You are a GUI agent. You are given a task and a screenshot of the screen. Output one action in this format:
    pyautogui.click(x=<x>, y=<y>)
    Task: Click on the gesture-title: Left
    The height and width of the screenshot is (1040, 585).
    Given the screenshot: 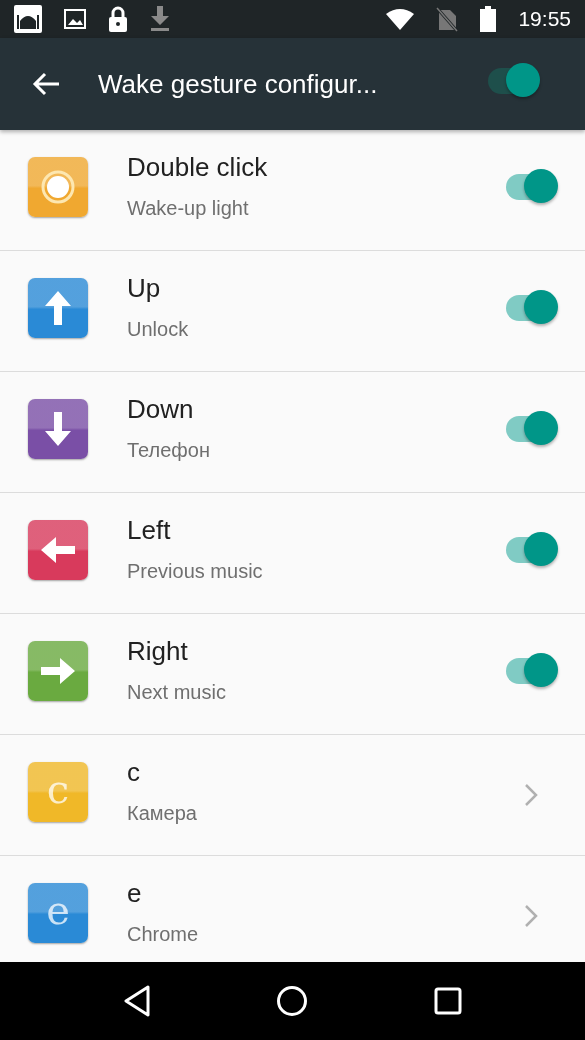 What is the action you would take?
    pyautogui.click(x=149, y=530)
    